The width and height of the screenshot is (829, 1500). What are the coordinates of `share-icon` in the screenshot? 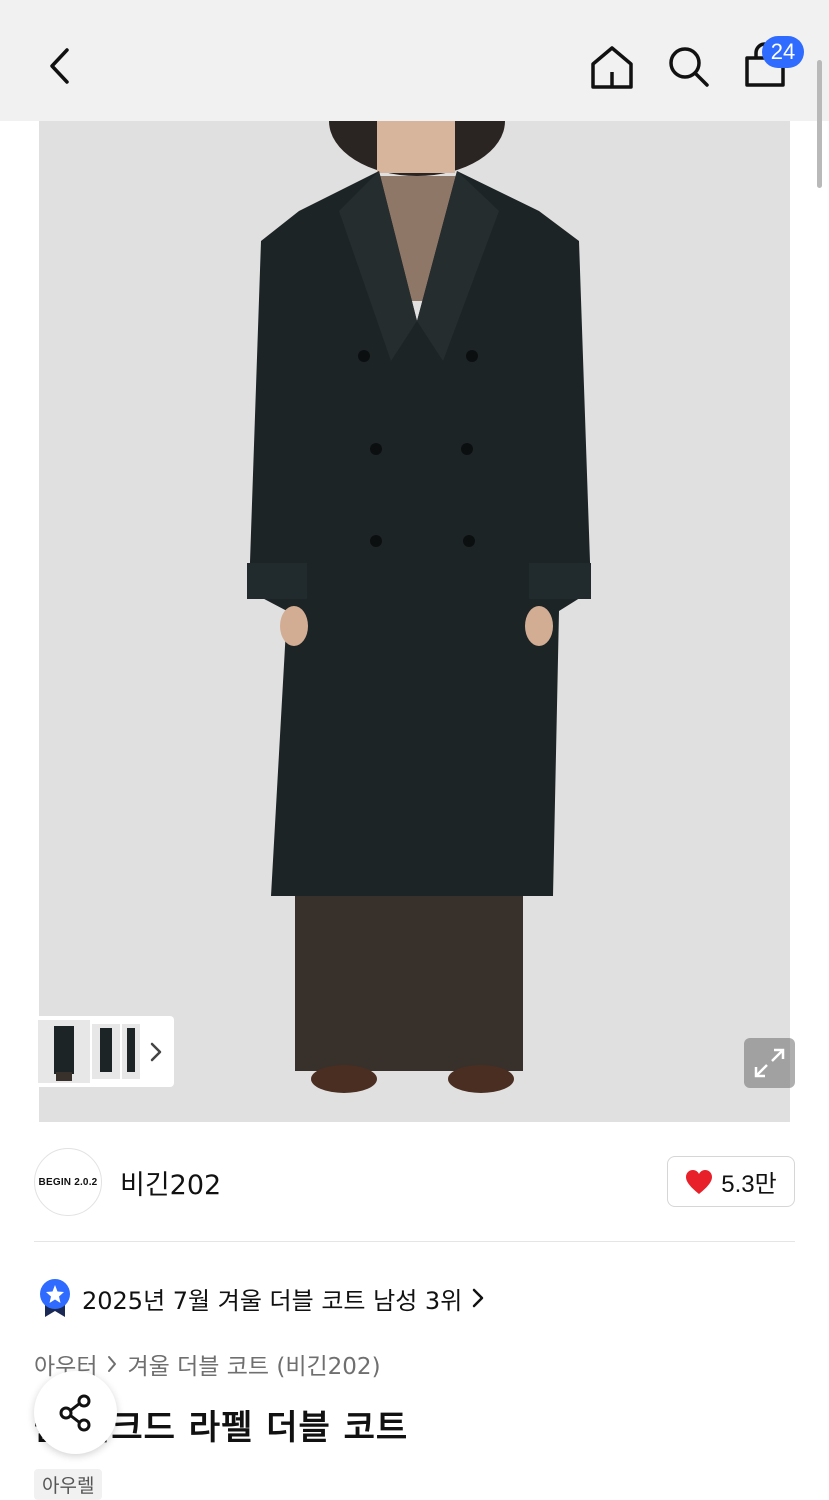 It's located at (74, 1412).